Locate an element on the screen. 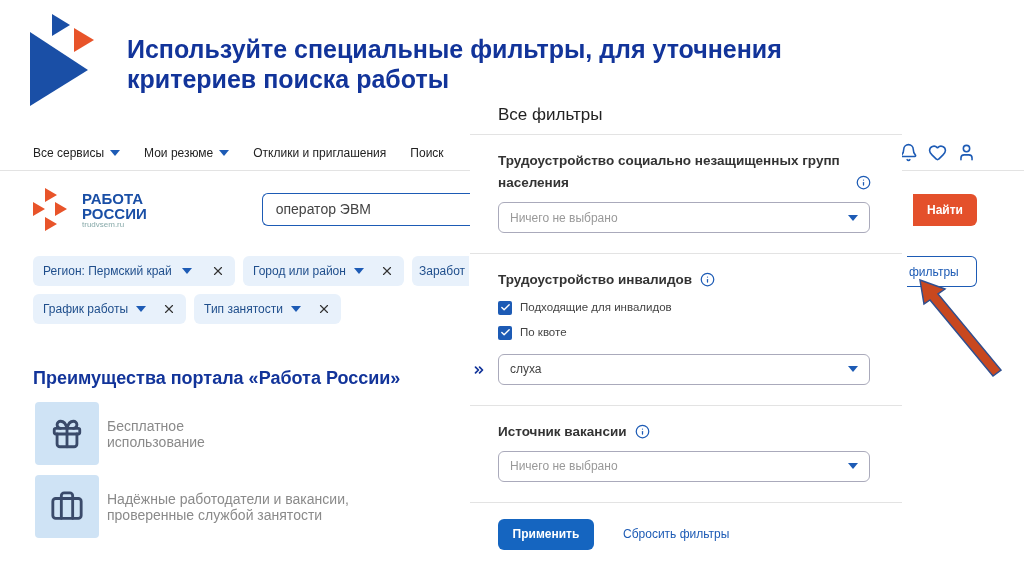 The width and height of the screenshot is (1024, 575). nav-item: Отклики и приглашения is located at coordinates (320, 152).